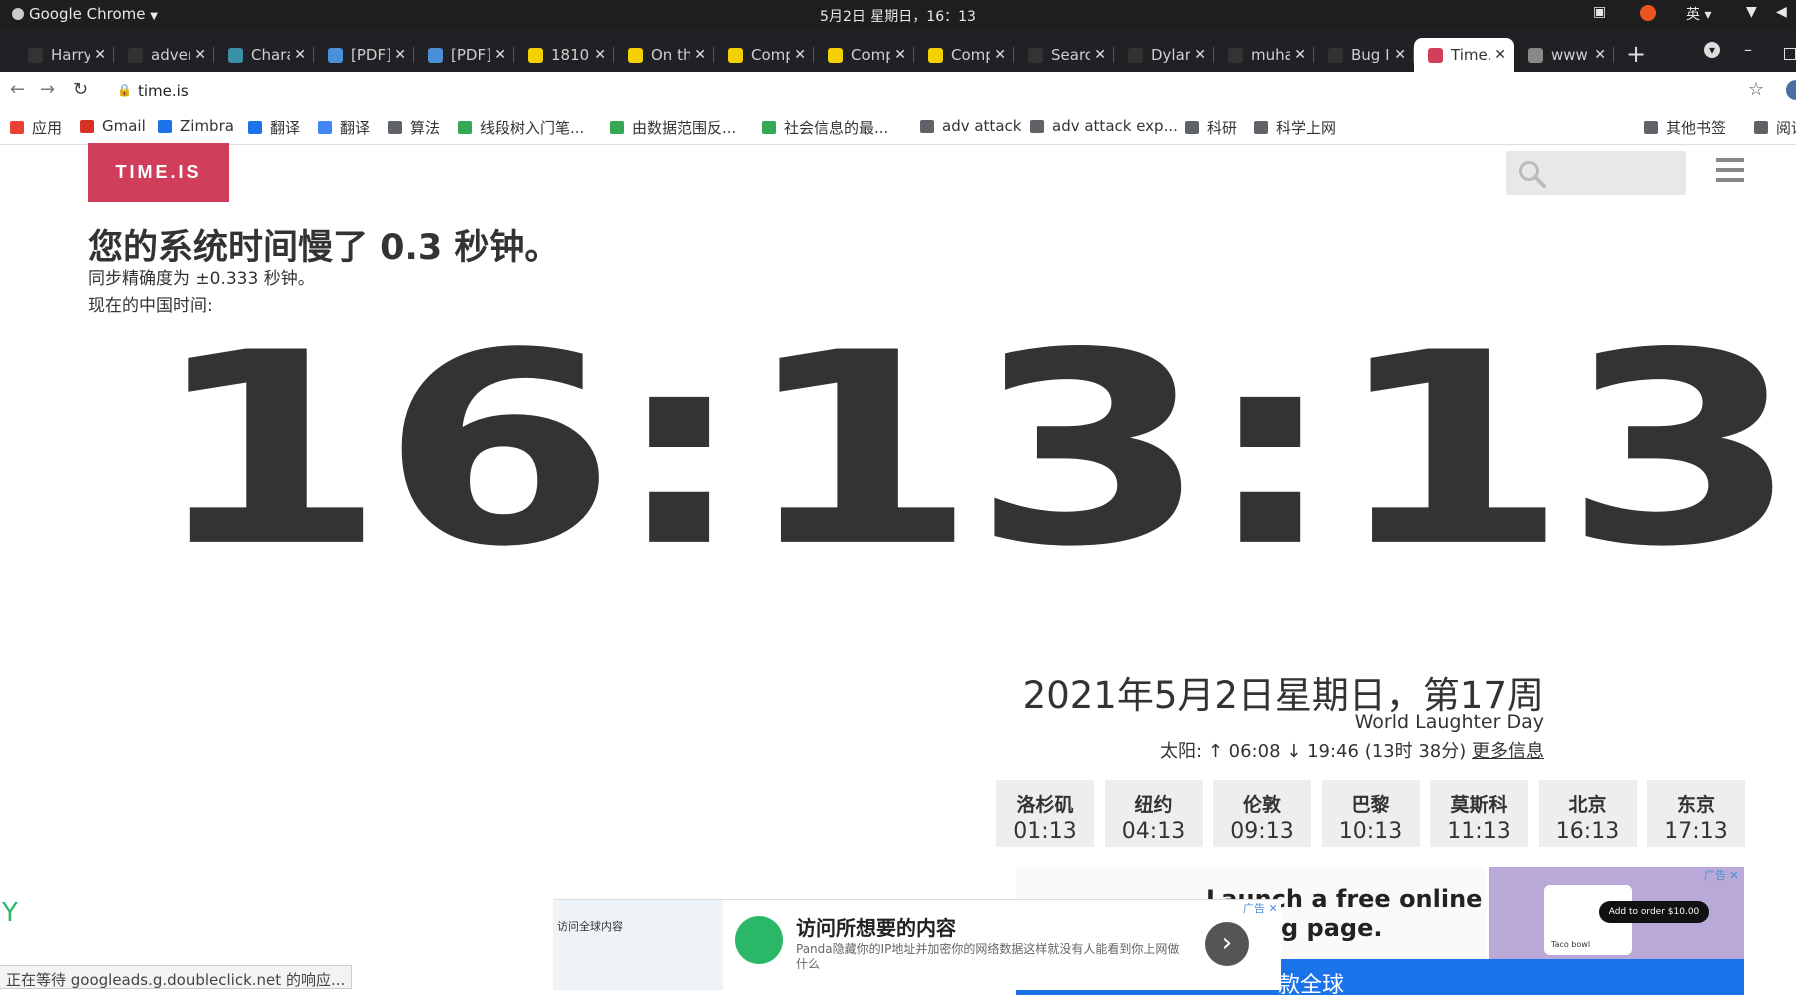 This screenshot has height=999, width=1796. What do you see at coordinates (464, 55) in the screenshot?
I see `tab-4: [PDF] ✕` at bounding box center [464, 55].